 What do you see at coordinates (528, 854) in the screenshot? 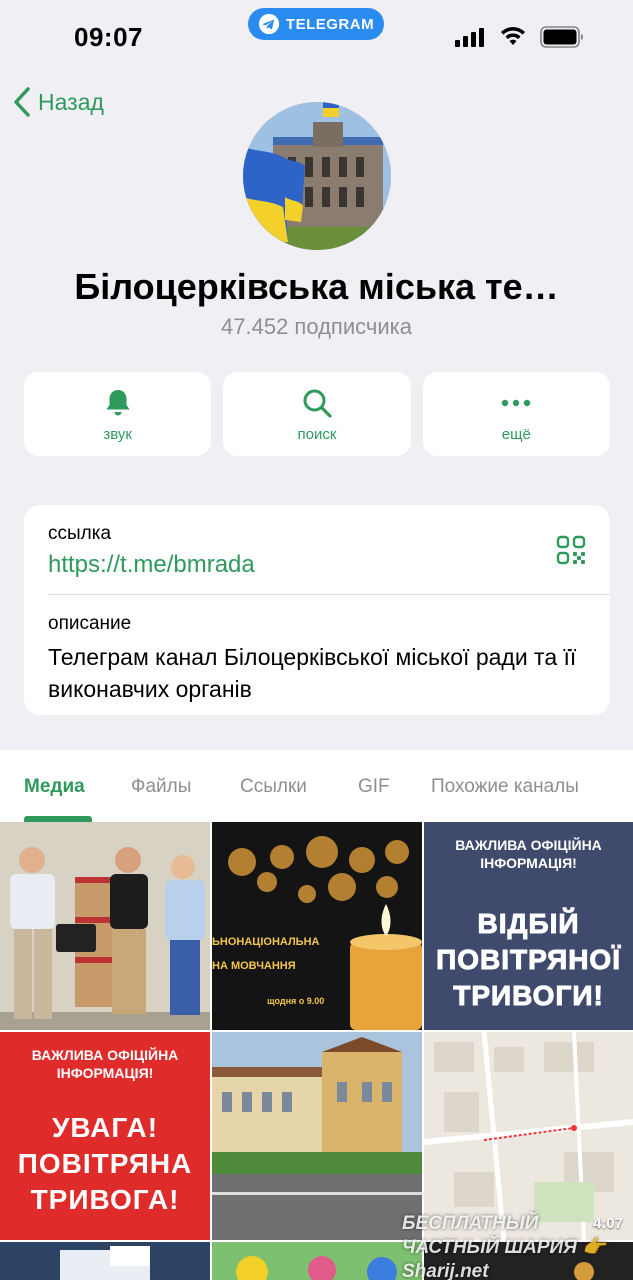
I see `all-clear-header: ВАЖЛИВА ОФІЦІЙНА ІНФОРМАЦІЯ!` at bounding box center [528, 854].